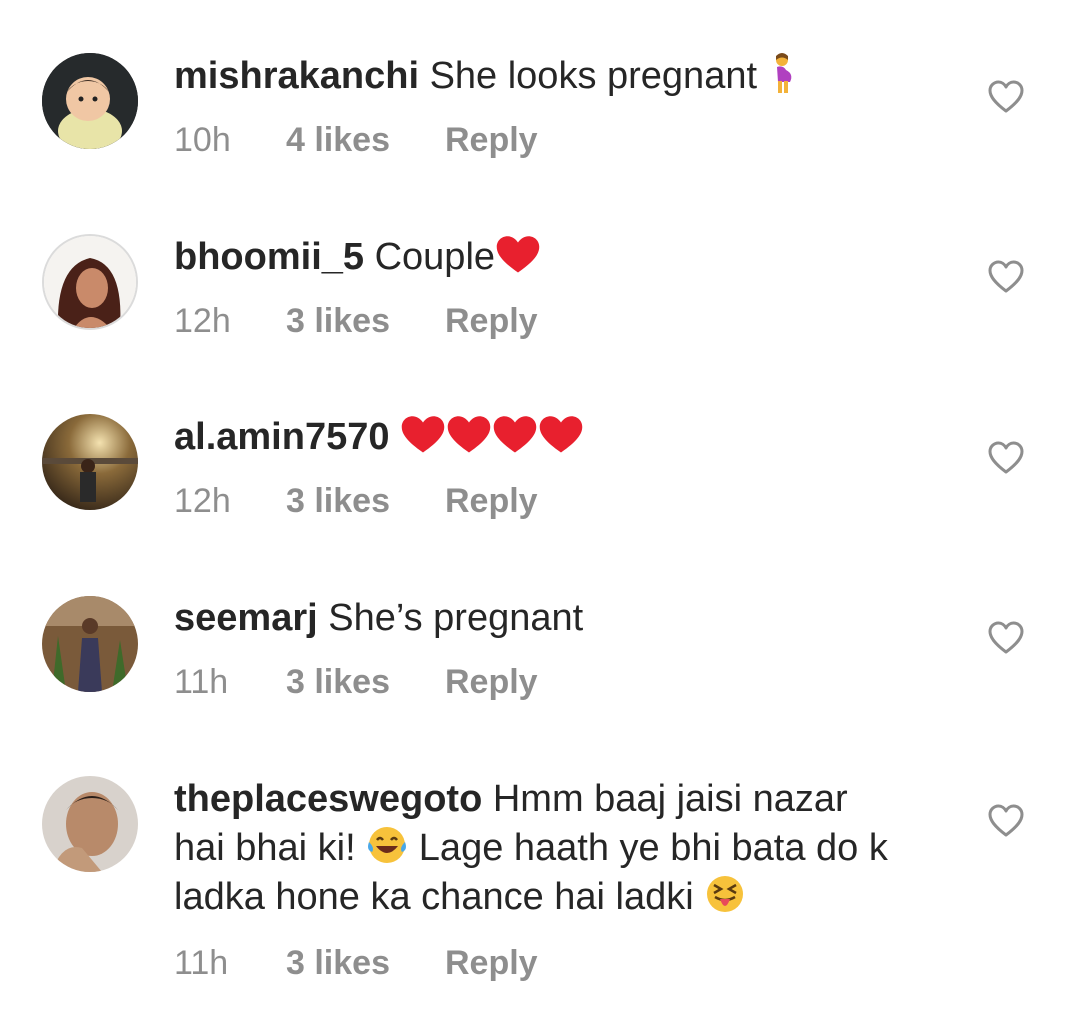 The width and height of the screenshot is (1080, 1014). Describe the element at coordinates (574, 257) in the screenshot. I see `comment-text: bhoomii_5 Couple` at that location.